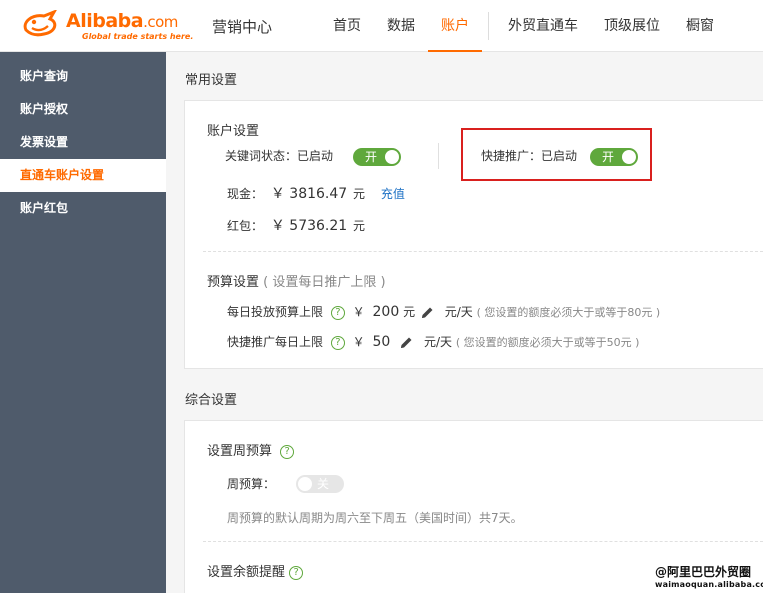 This screenshot has width=763, height=593. What do you see at coordinates (245, 194) in the screenshot?
I see `cash-label: 现金：` at bounding box center [245, 194].